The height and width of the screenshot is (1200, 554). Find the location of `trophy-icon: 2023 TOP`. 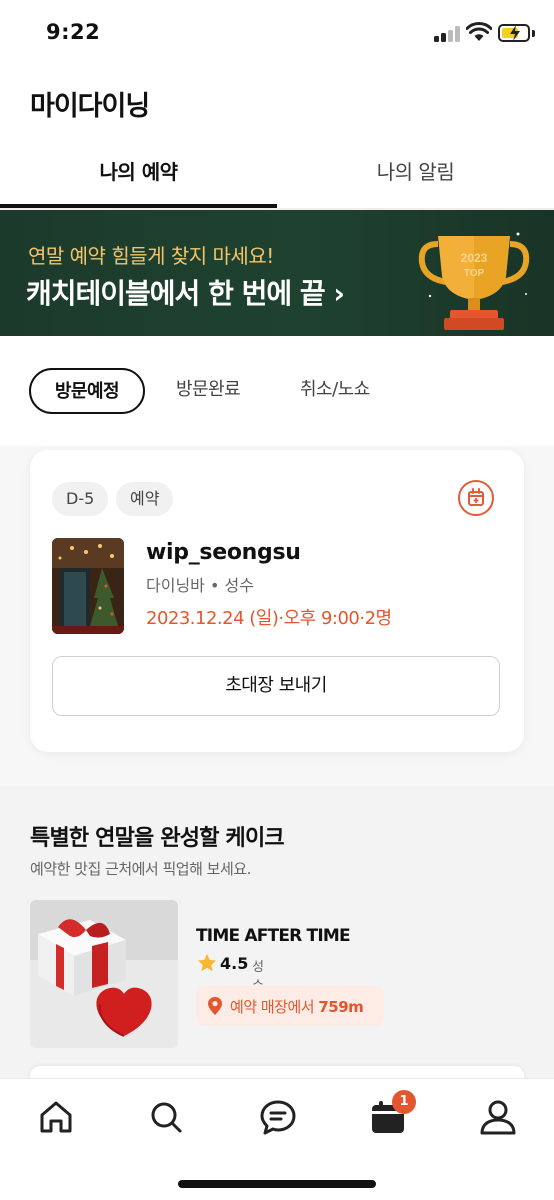

trophy-icon: 2023 TOP is located at coordinates (474, 281).